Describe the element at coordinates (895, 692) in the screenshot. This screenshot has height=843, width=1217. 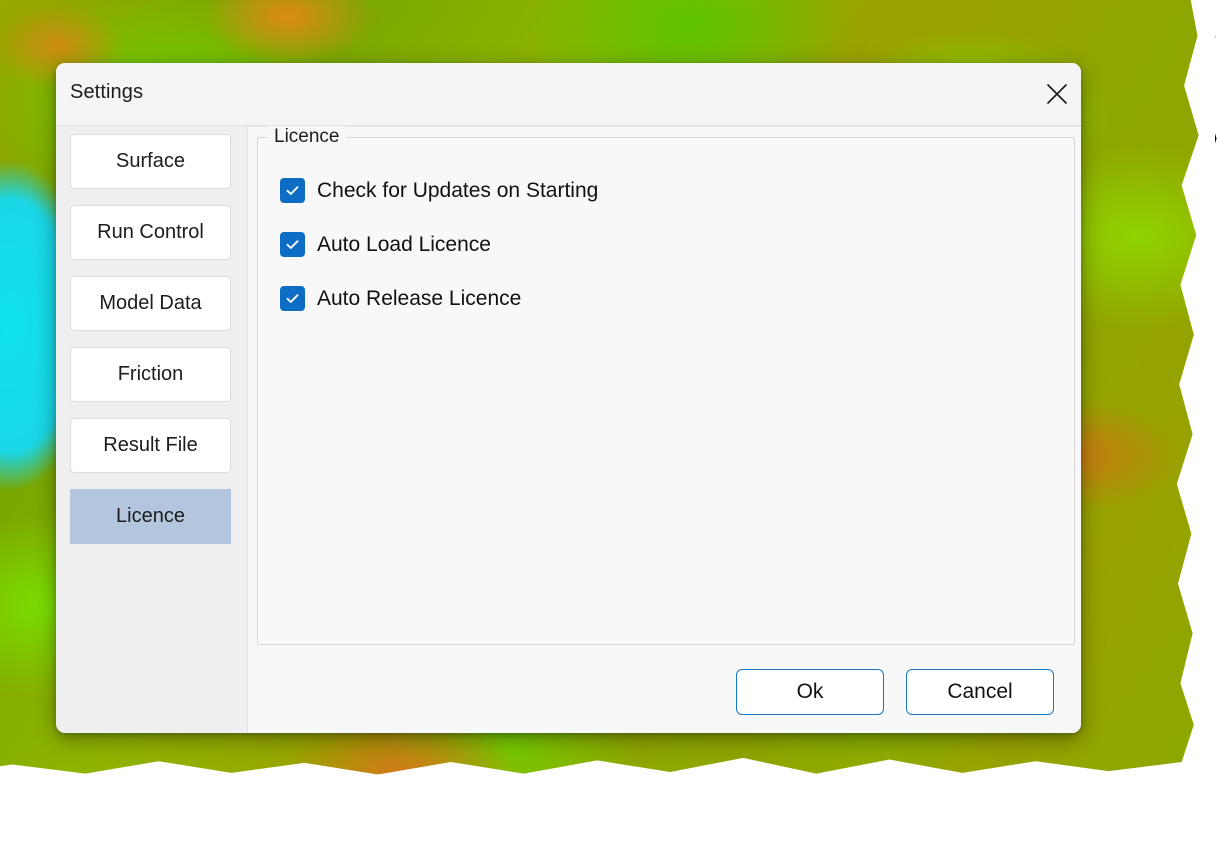
I see `dialog-footer: Ok Cancel` at that location.